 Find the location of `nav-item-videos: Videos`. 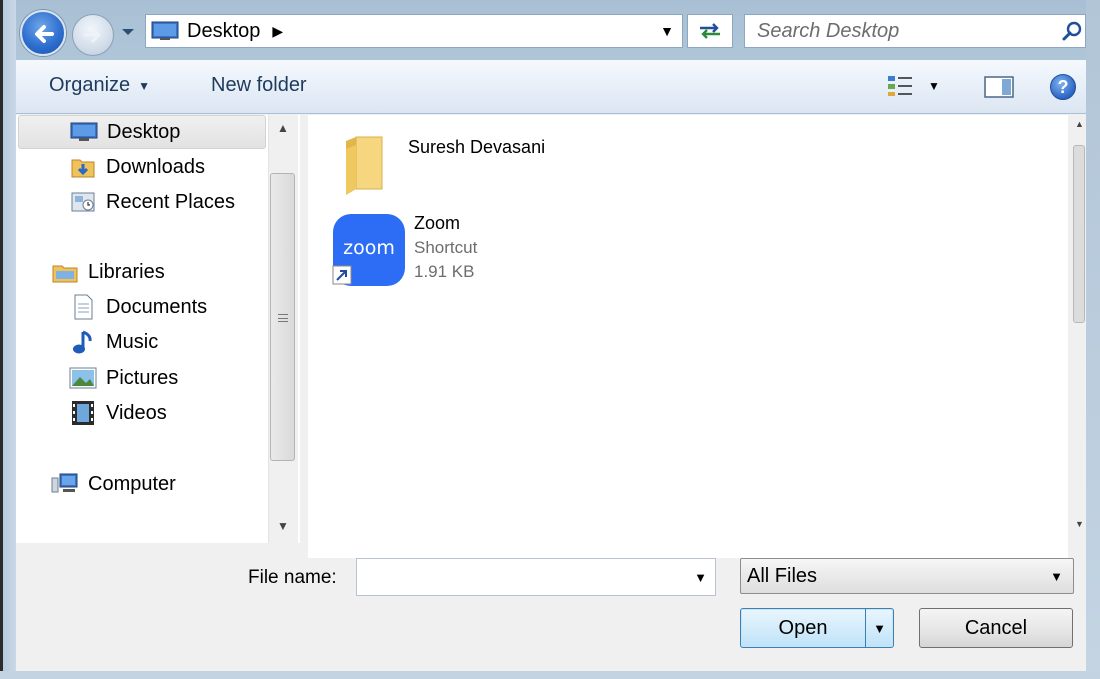

nav-item-videos: Videos is located at coordinates (117, 413).